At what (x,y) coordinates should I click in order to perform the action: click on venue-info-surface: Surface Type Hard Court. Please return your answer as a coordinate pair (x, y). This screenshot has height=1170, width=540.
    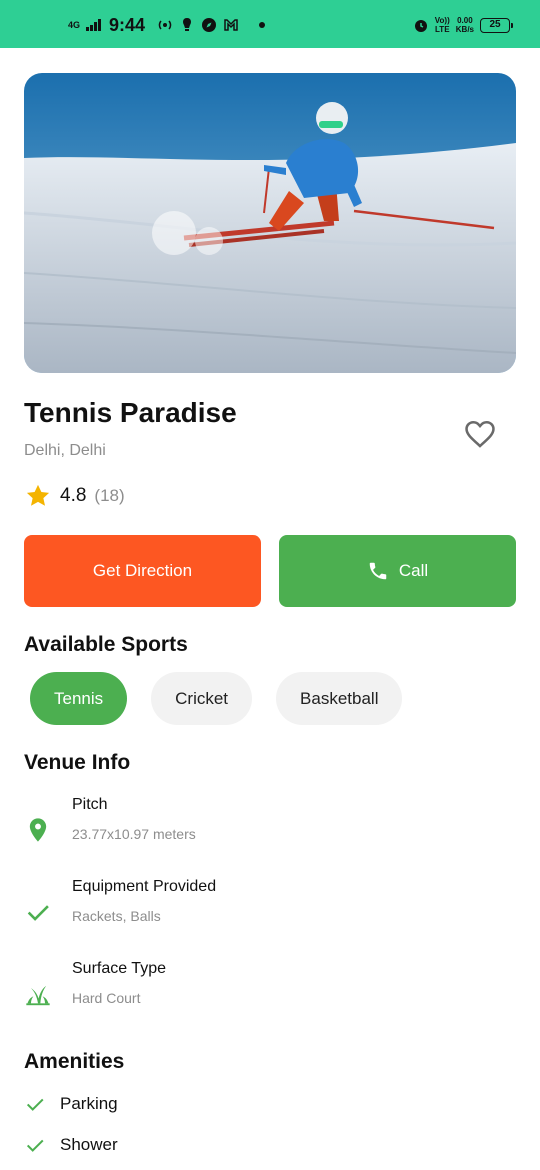
    Looking at the image, I should click on (259, 990).